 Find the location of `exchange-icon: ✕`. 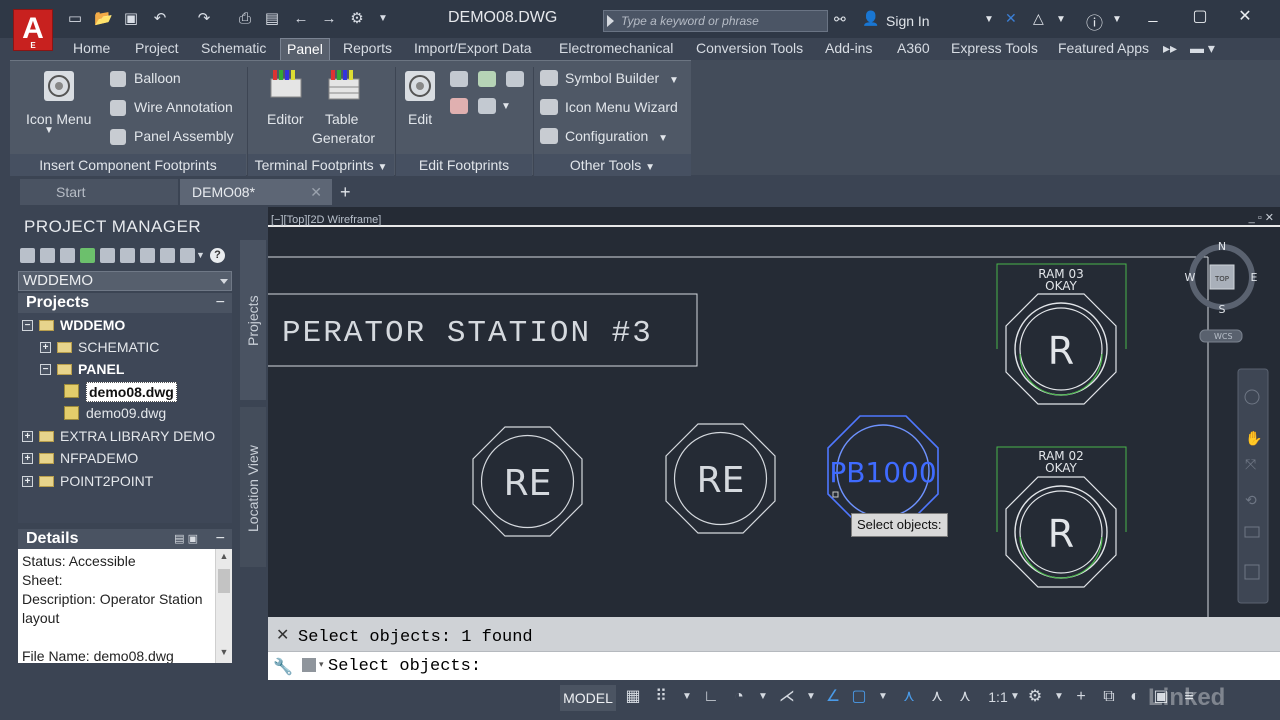

exchange-icon: ✕ is located at coordinates (1011, 18).